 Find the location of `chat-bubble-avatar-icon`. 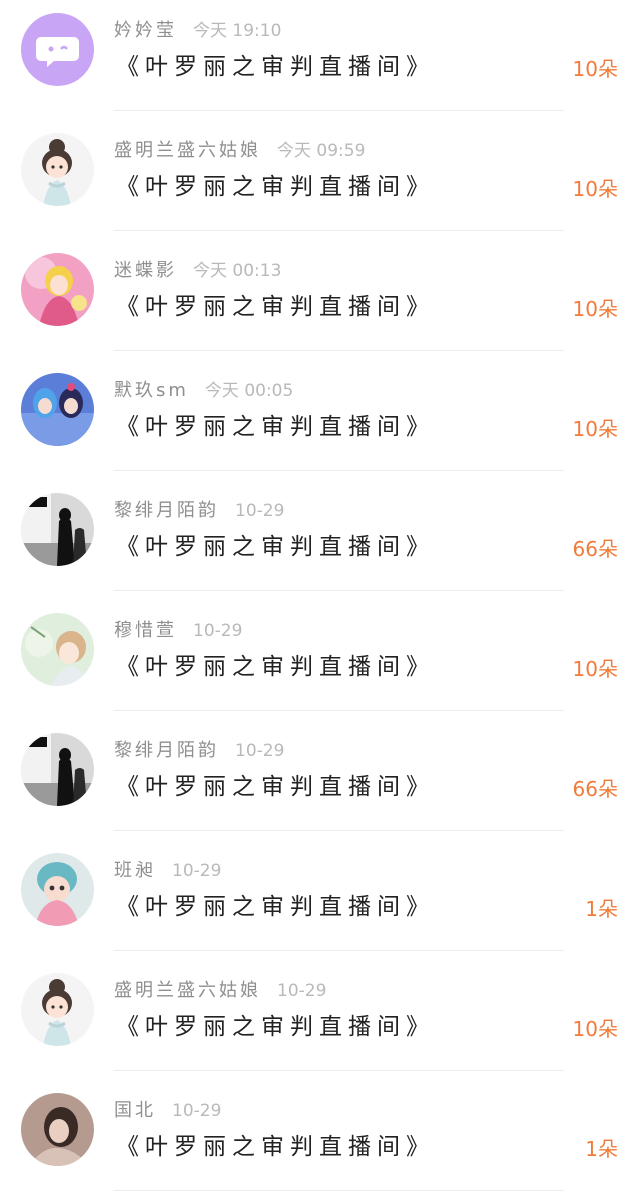

chat-bubble-avatar-icon is located at coordinates (57, 49).